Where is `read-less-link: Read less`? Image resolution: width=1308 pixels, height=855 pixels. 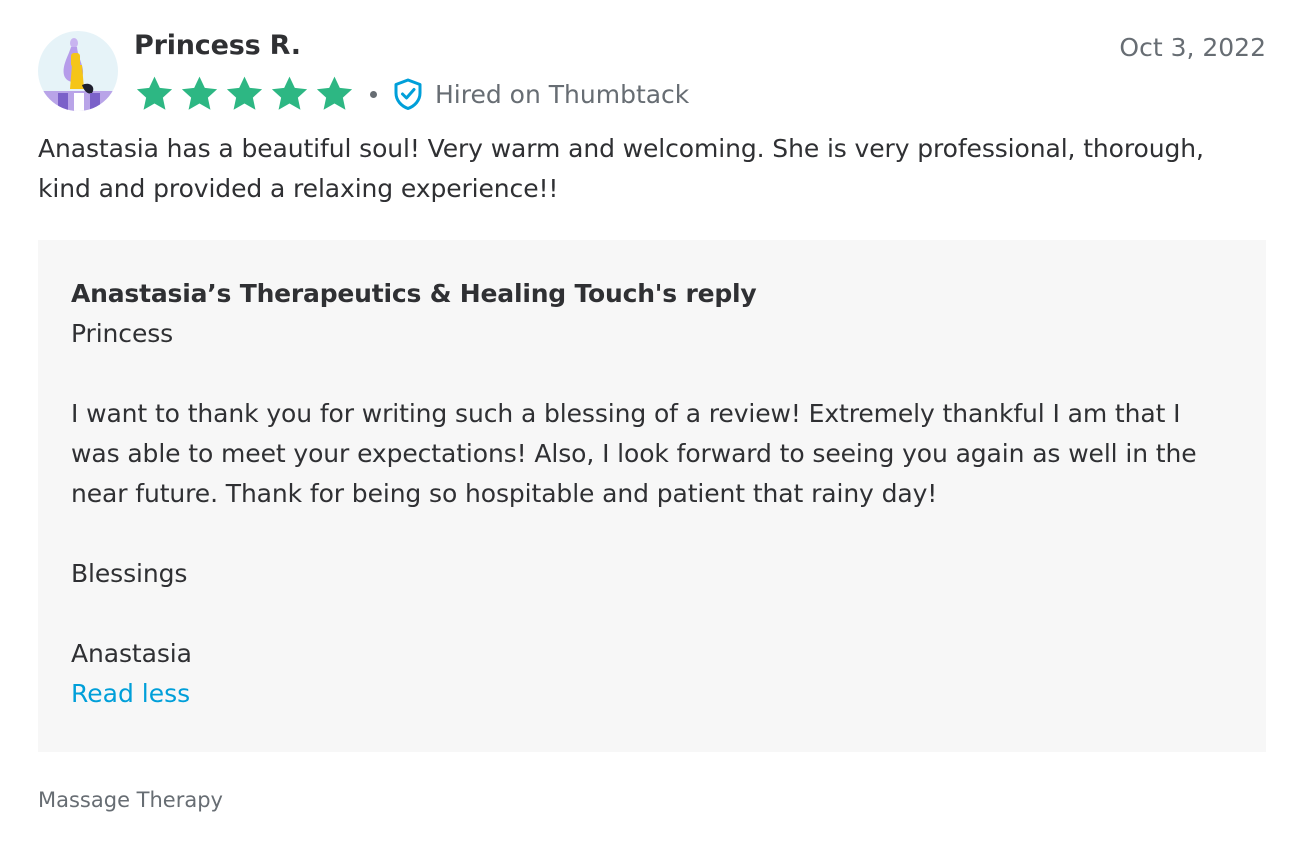 read-less-link: Read less is located at coordinates (130, 694).